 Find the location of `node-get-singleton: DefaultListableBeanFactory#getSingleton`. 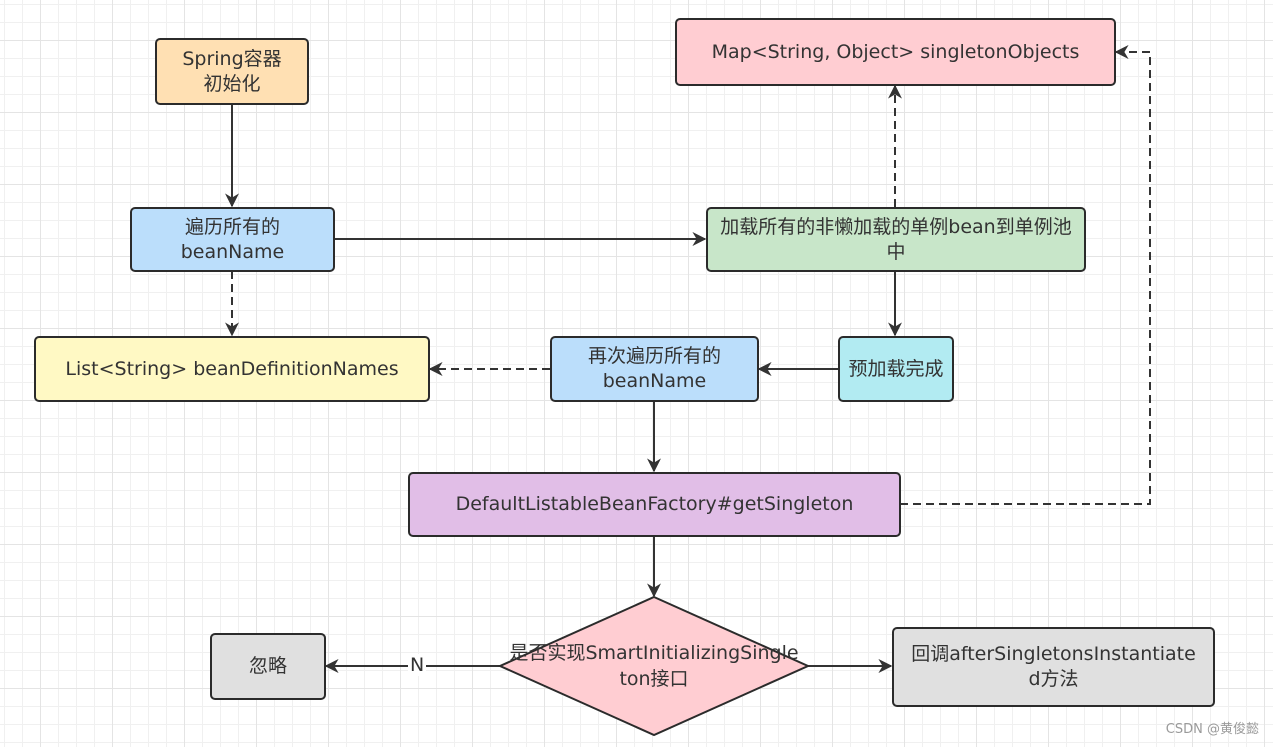

node-get-singleton: DefaultListableBeanFactory#getSingleton is located at coordinates (654, 504).